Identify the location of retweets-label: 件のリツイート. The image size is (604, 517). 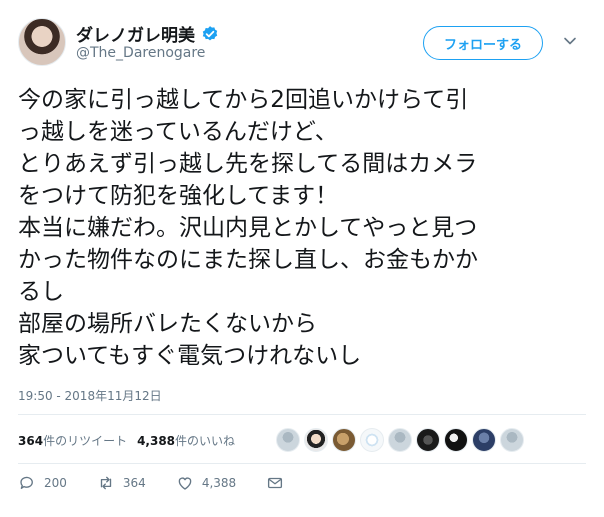
(85, 440).